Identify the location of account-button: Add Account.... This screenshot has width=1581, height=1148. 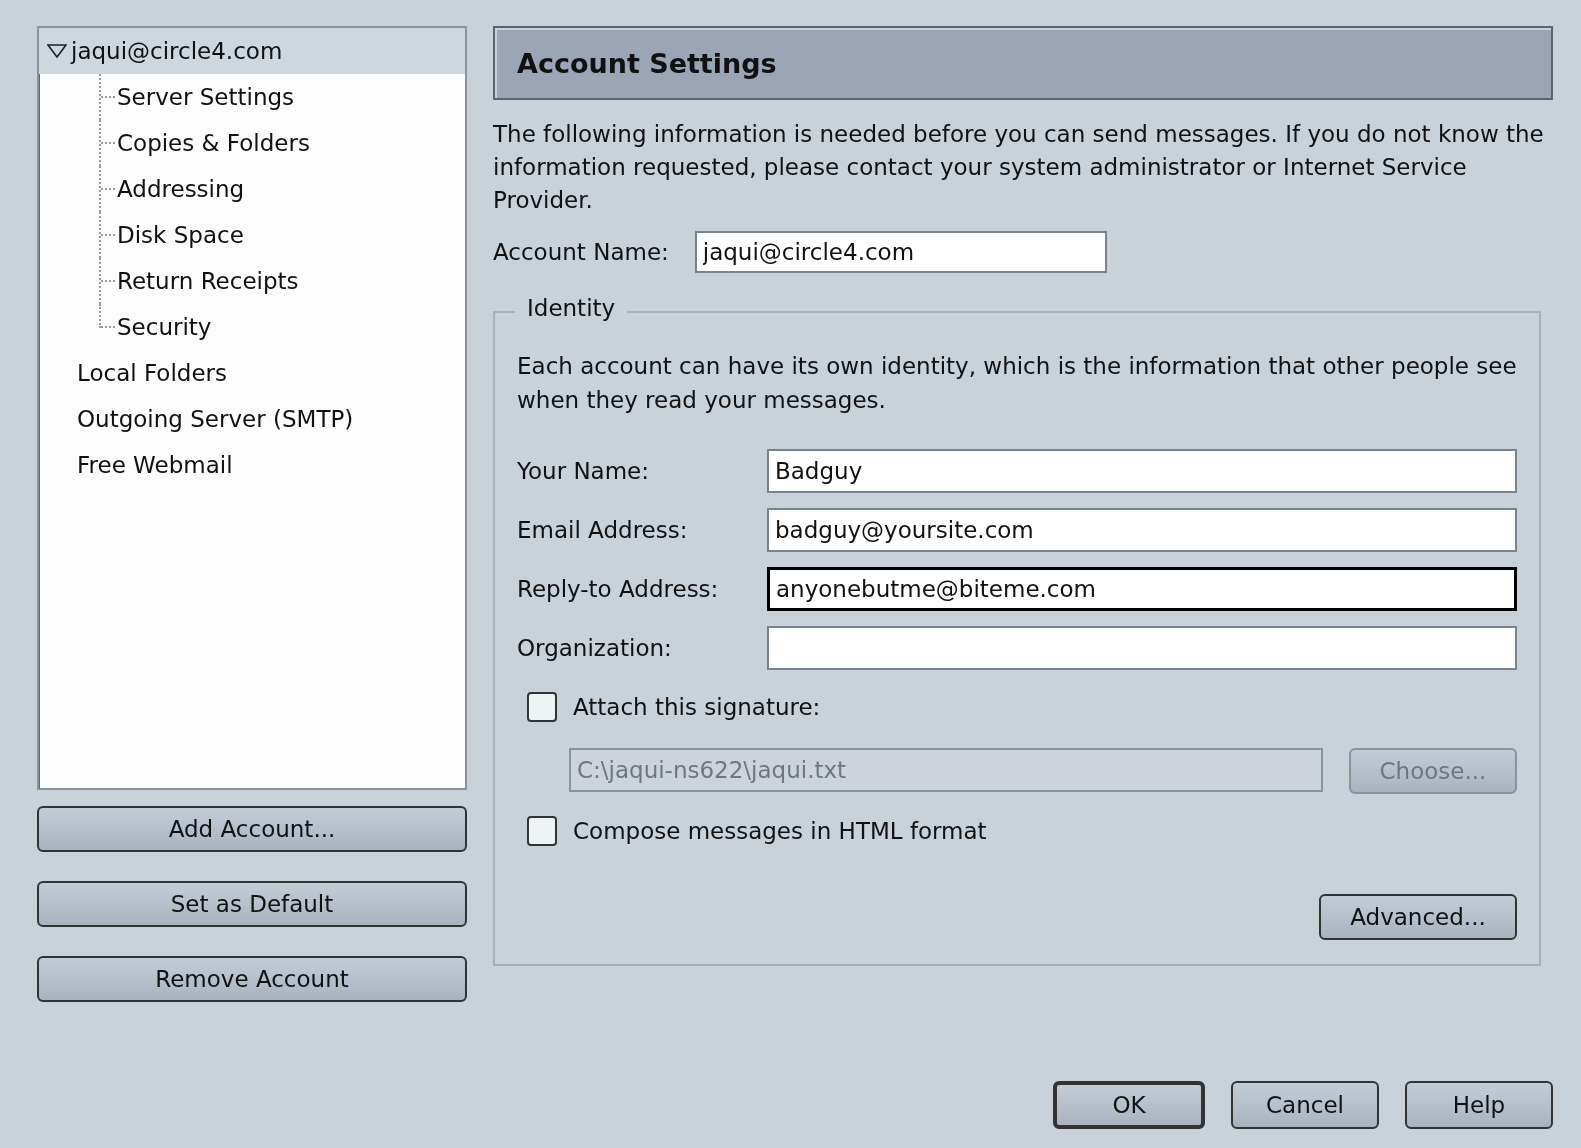
(252, 829).